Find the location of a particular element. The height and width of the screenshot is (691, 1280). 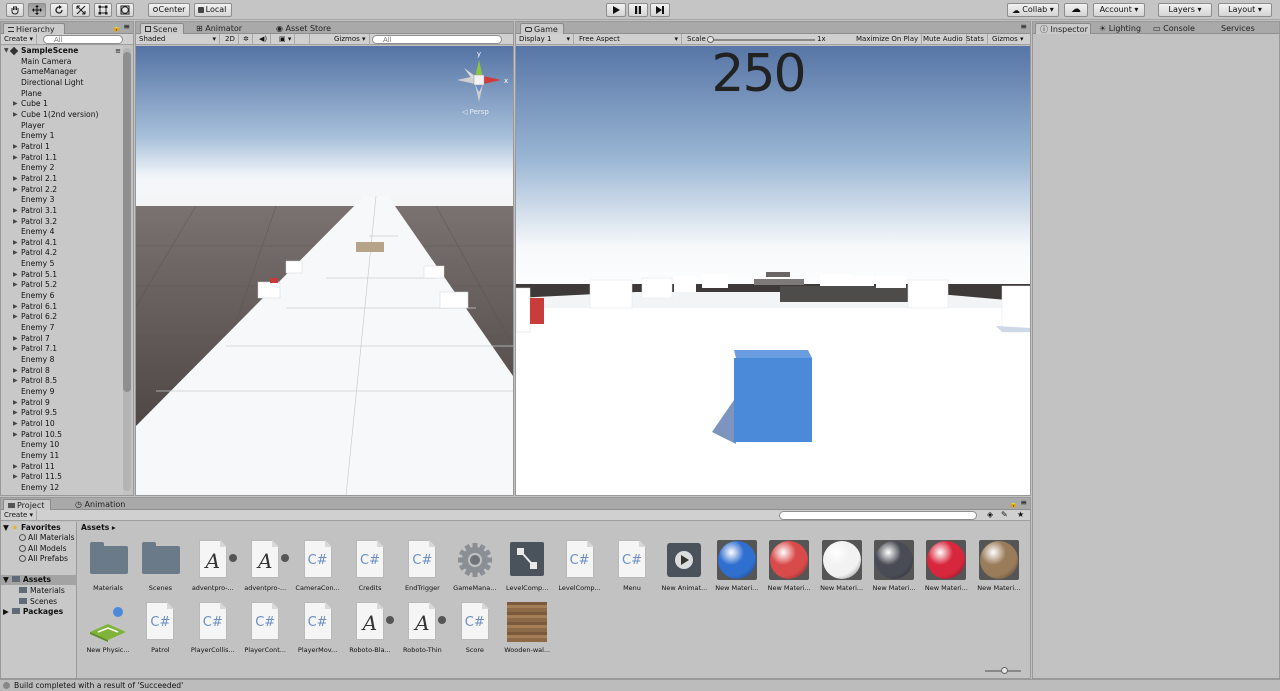

project-create-dropdown: Create ▾ is located at coordinates (19, 515).